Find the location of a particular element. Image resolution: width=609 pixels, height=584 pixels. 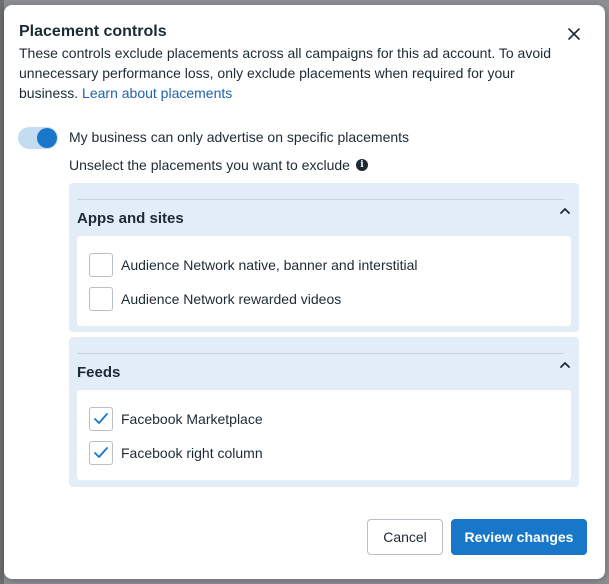

review-changes-button: Review changes is located at coordinates (519, 537).